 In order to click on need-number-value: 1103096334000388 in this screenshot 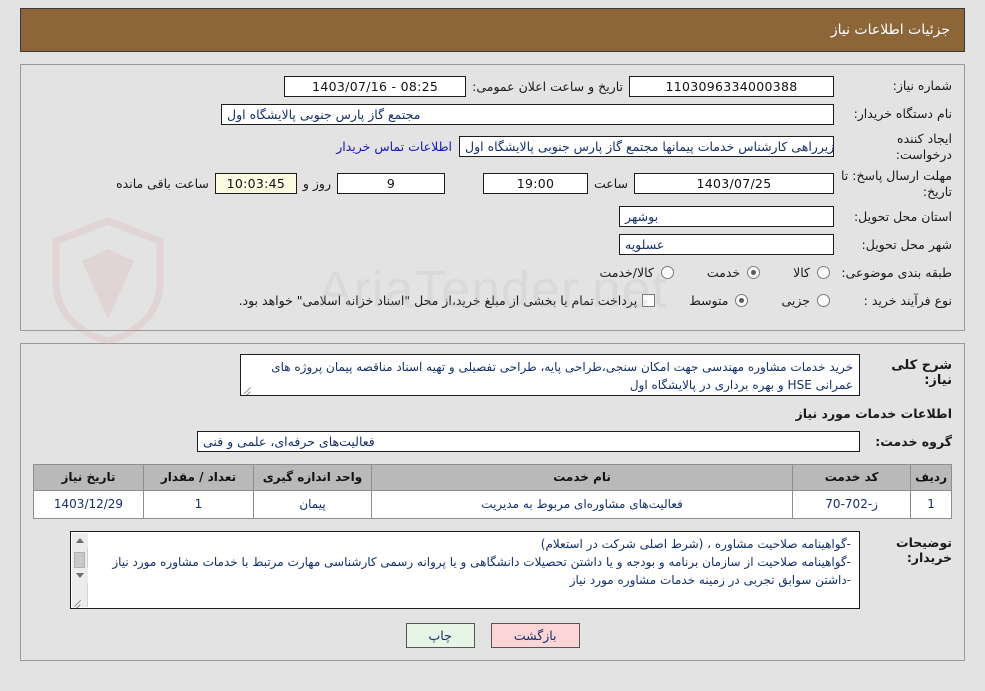, I will do `click(731, 86)`.